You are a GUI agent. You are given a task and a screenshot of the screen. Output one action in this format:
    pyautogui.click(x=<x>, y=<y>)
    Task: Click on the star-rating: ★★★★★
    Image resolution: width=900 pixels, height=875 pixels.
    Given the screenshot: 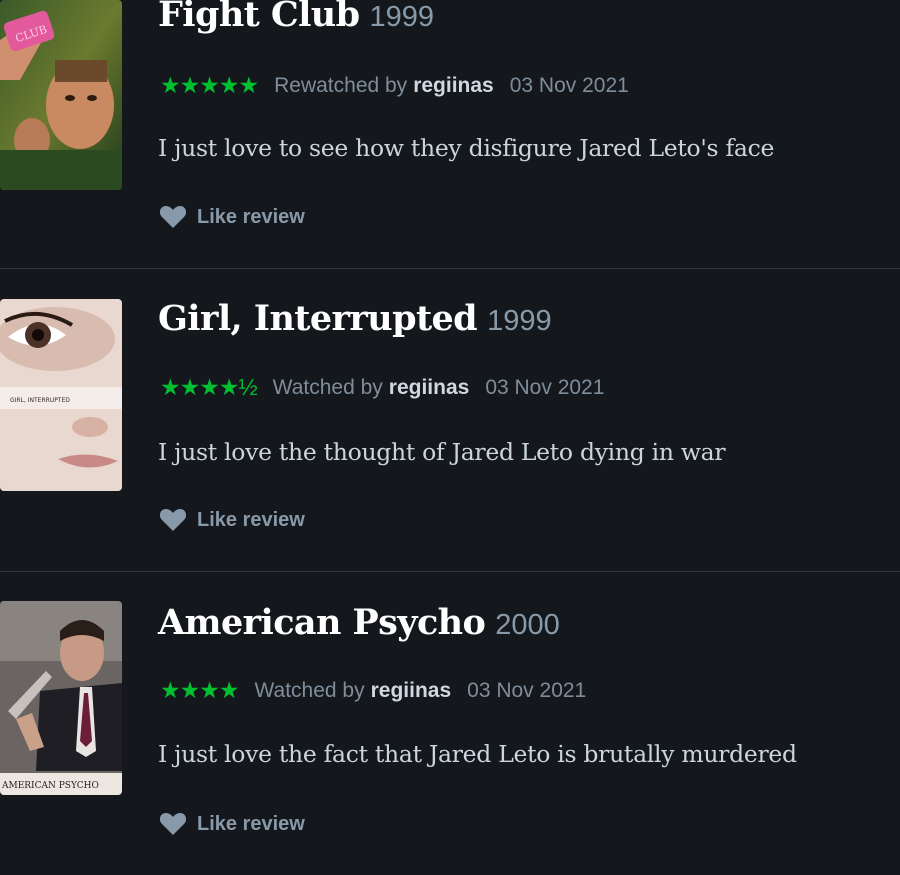 What is the action you would take?
    pyautogui.click(x=209, y=85)
    